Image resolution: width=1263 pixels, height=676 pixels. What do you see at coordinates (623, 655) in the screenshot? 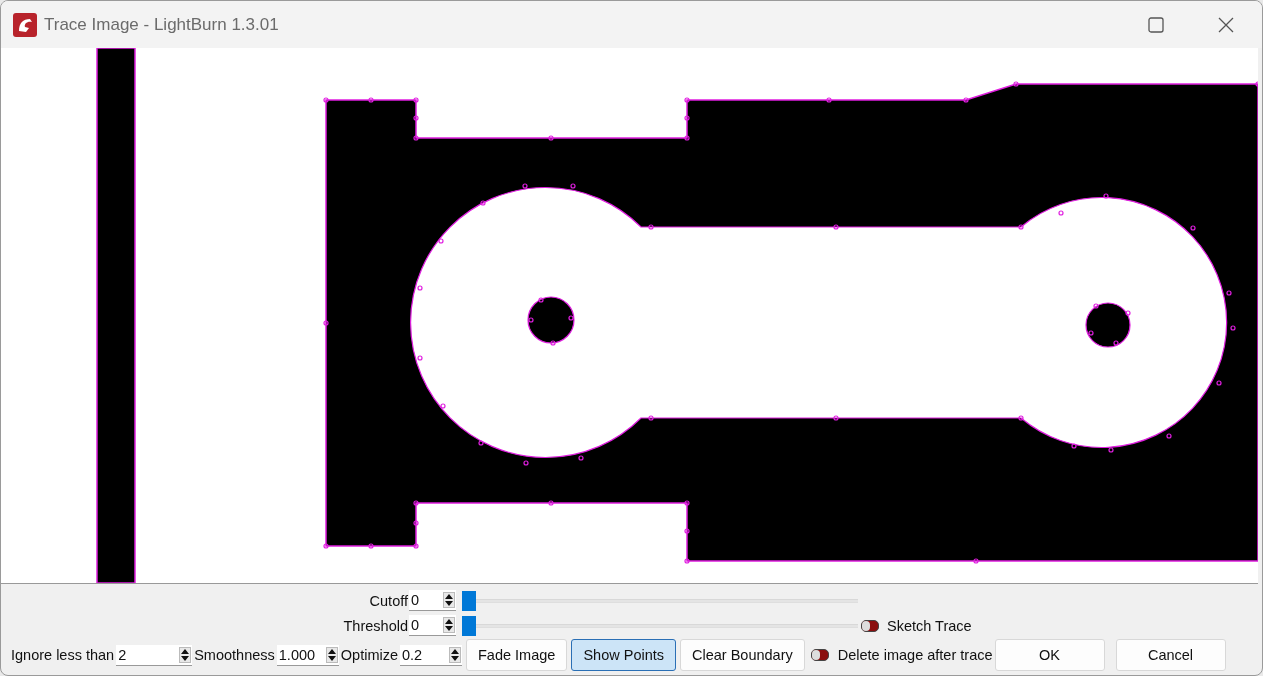
I see `toggle-button: Show Points` at bounding box center [623, 655].